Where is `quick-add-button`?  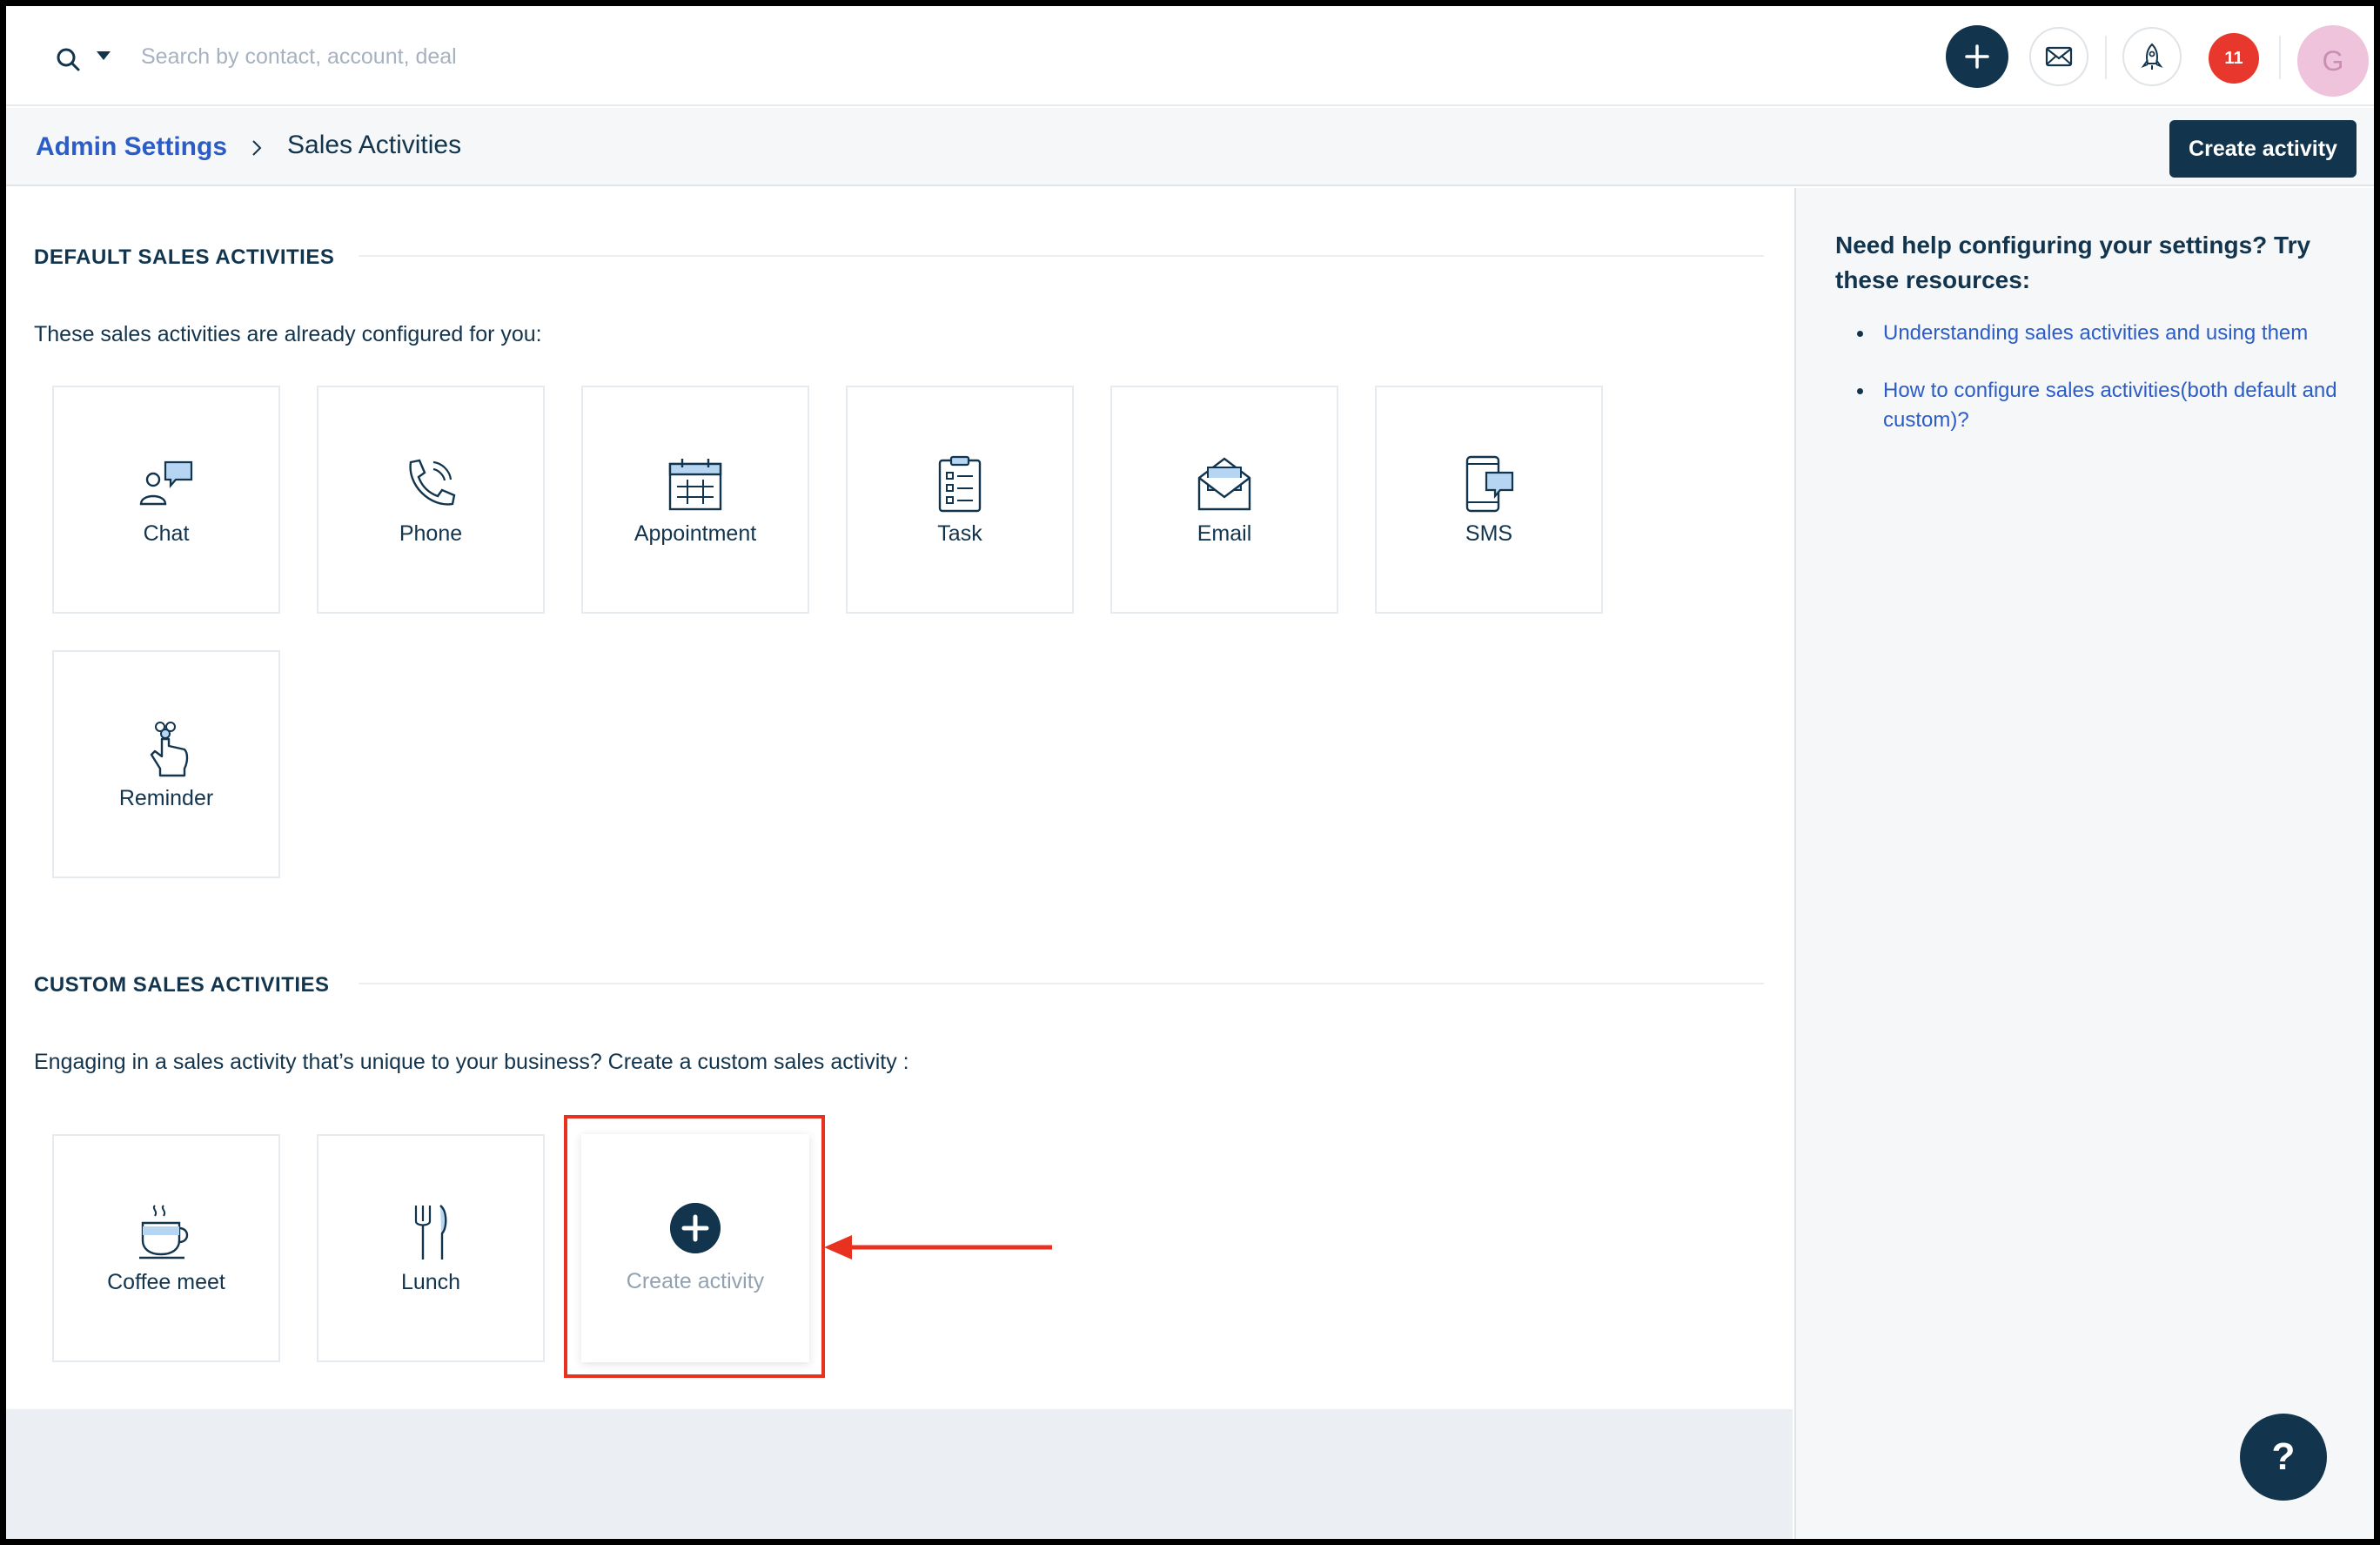 quick-add-button is located at coordinates (1977, 56).